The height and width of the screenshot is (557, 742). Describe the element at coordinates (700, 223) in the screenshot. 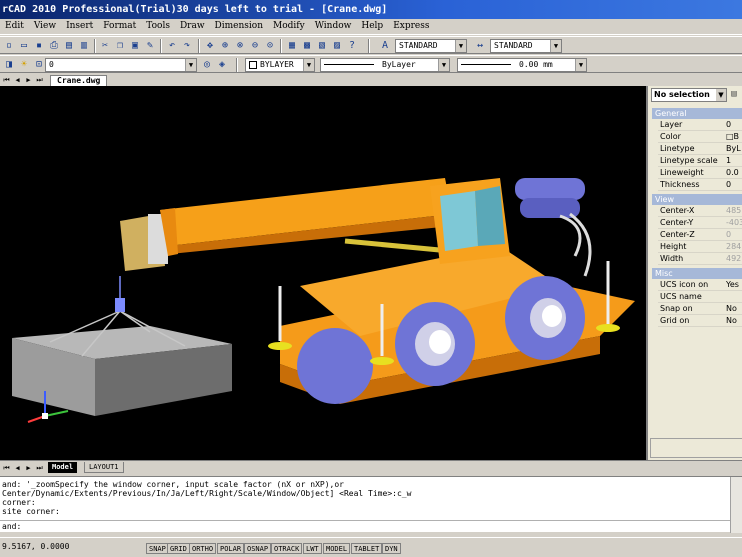

I see `prop-row: Center-Y-403` at that location.